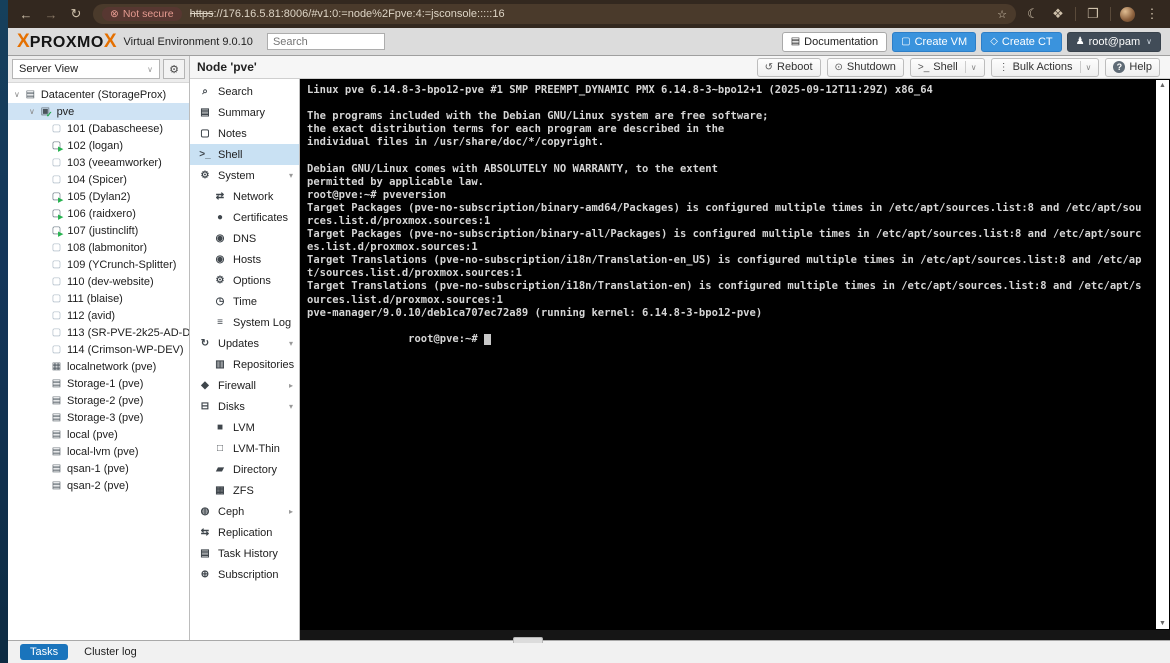  Describe the element at coordinates (61, 149) in the screenshot. I see `vm-running-icon: ▶` at that location.